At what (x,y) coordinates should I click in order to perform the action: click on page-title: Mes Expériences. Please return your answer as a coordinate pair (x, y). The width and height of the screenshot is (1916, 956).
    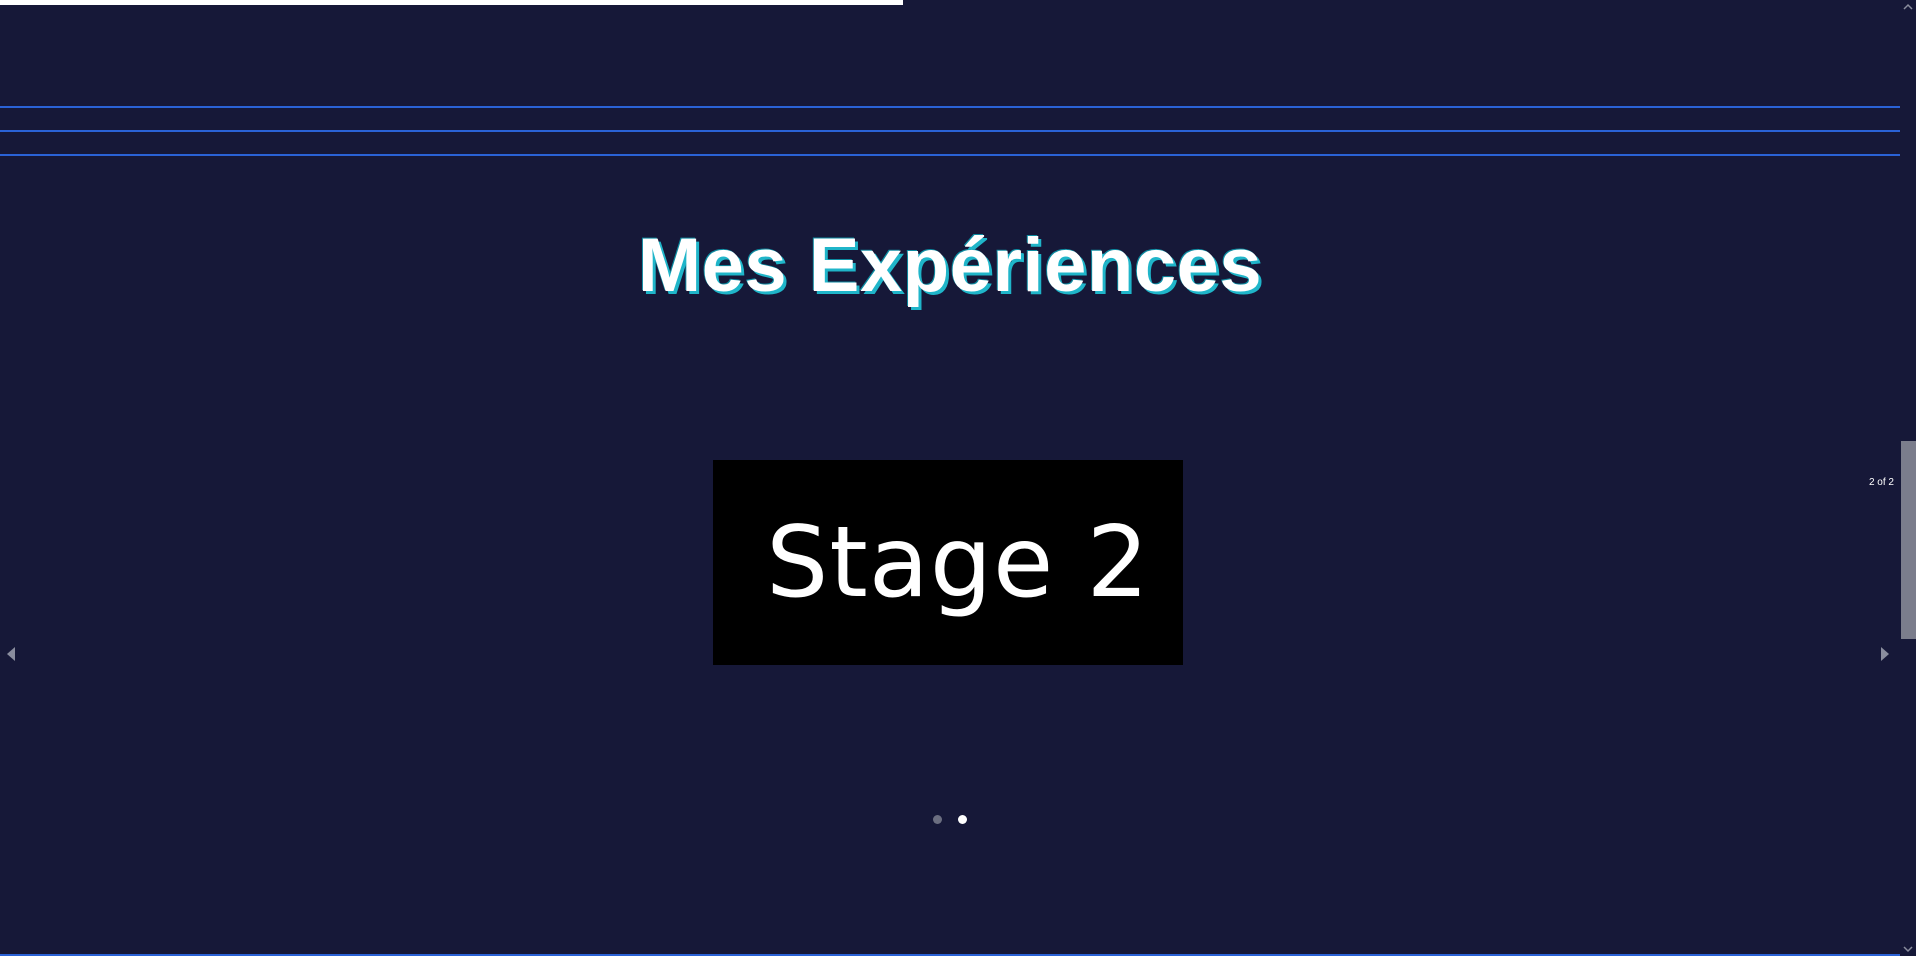
    Looking at the image, I should click on (950, 265).